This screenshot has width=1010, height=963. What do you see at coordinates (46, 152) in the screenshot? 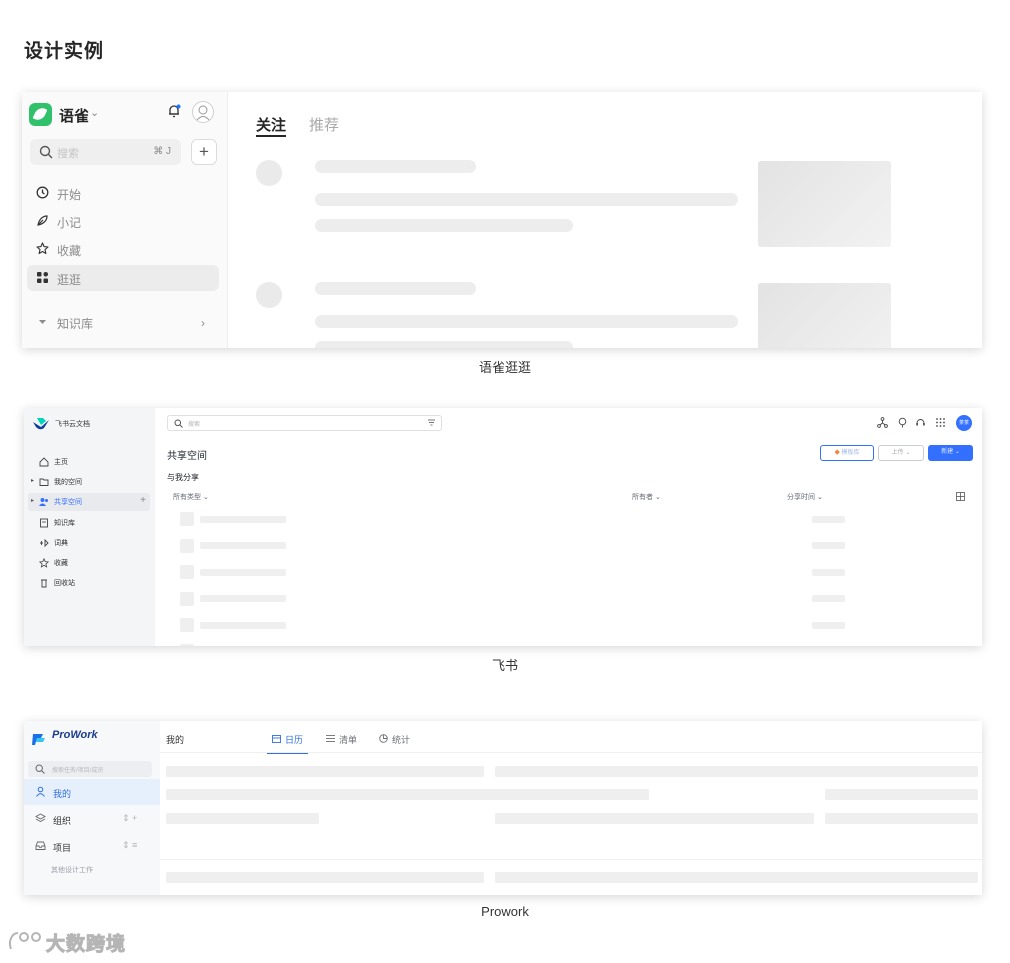
I see `search-icon` at bounding box center [46, 152].